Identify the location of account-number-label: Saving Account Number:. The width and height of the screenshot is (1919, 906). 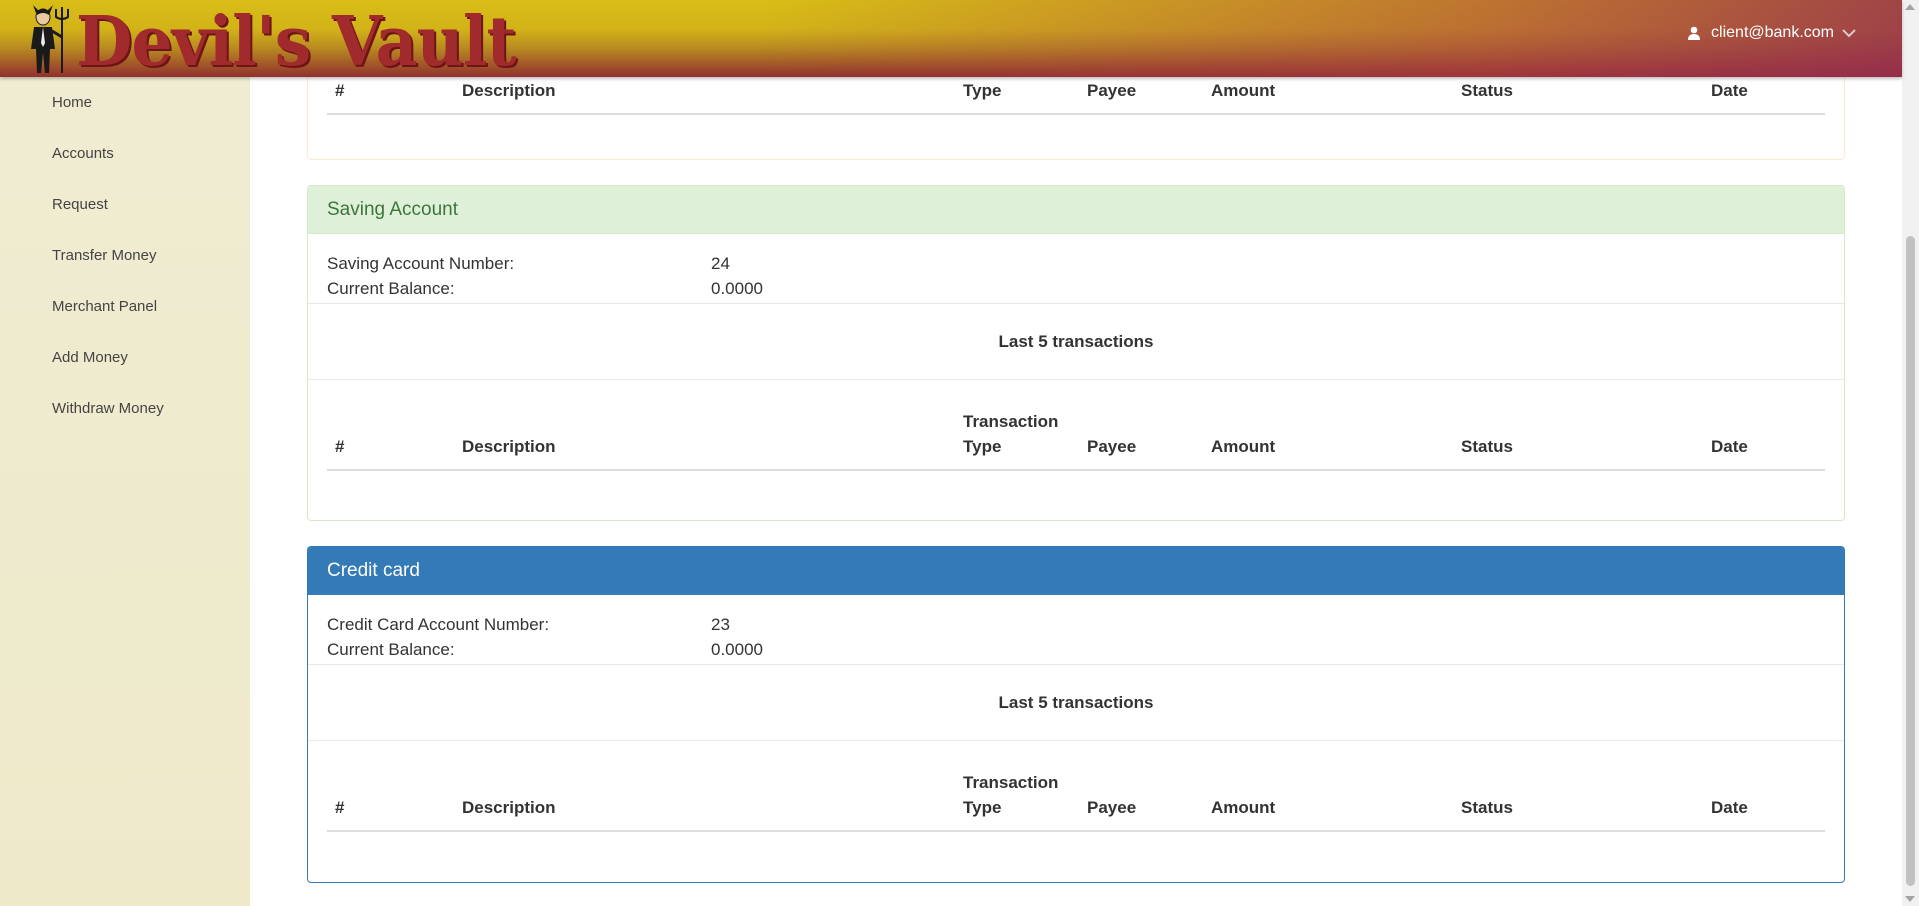
(421, 263).